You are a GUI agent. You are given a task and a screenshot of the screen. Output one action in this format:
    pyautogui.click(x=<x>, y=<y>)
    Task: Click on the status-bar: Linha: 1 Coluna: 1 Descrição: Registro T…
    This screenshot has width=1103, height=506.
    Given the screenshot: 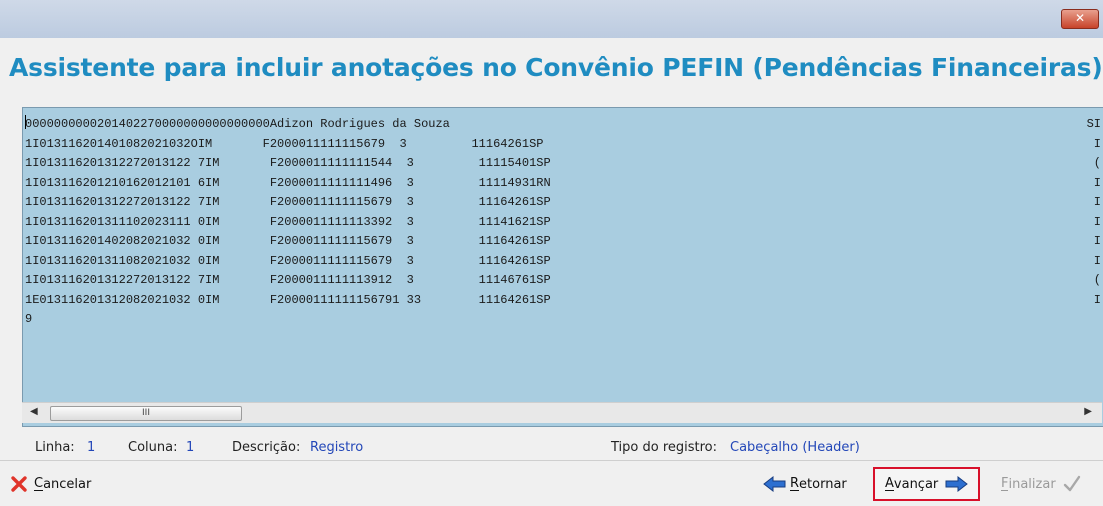 What is the action you would take?
    pyautogui.click(x=551, y=448)
    